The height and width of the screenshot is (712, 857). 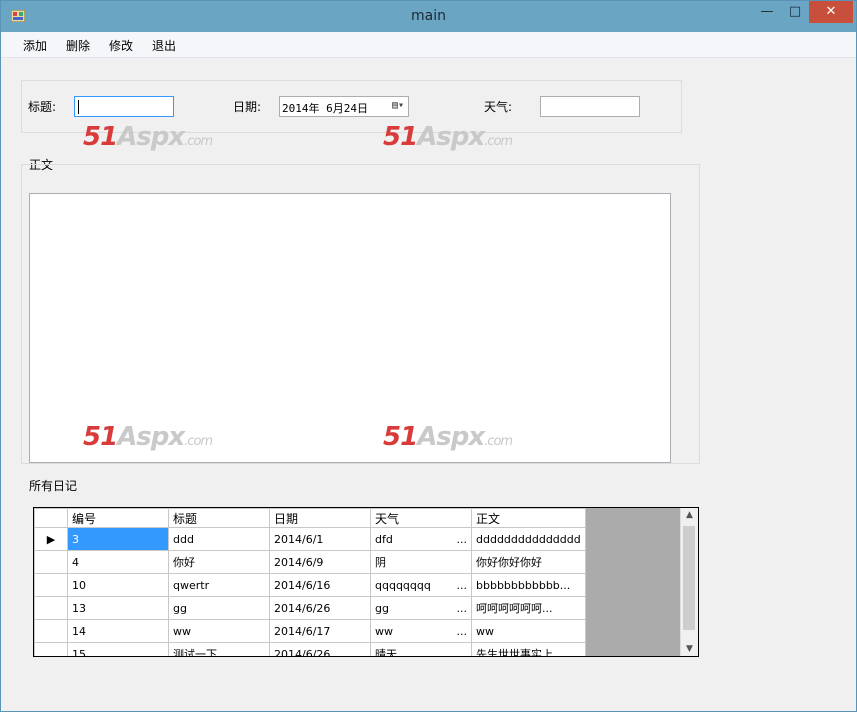 What do you see at coordinates (118, 518) in the screenshot?
I see `column-header-id: 编号` at bounding box center [118, 518].